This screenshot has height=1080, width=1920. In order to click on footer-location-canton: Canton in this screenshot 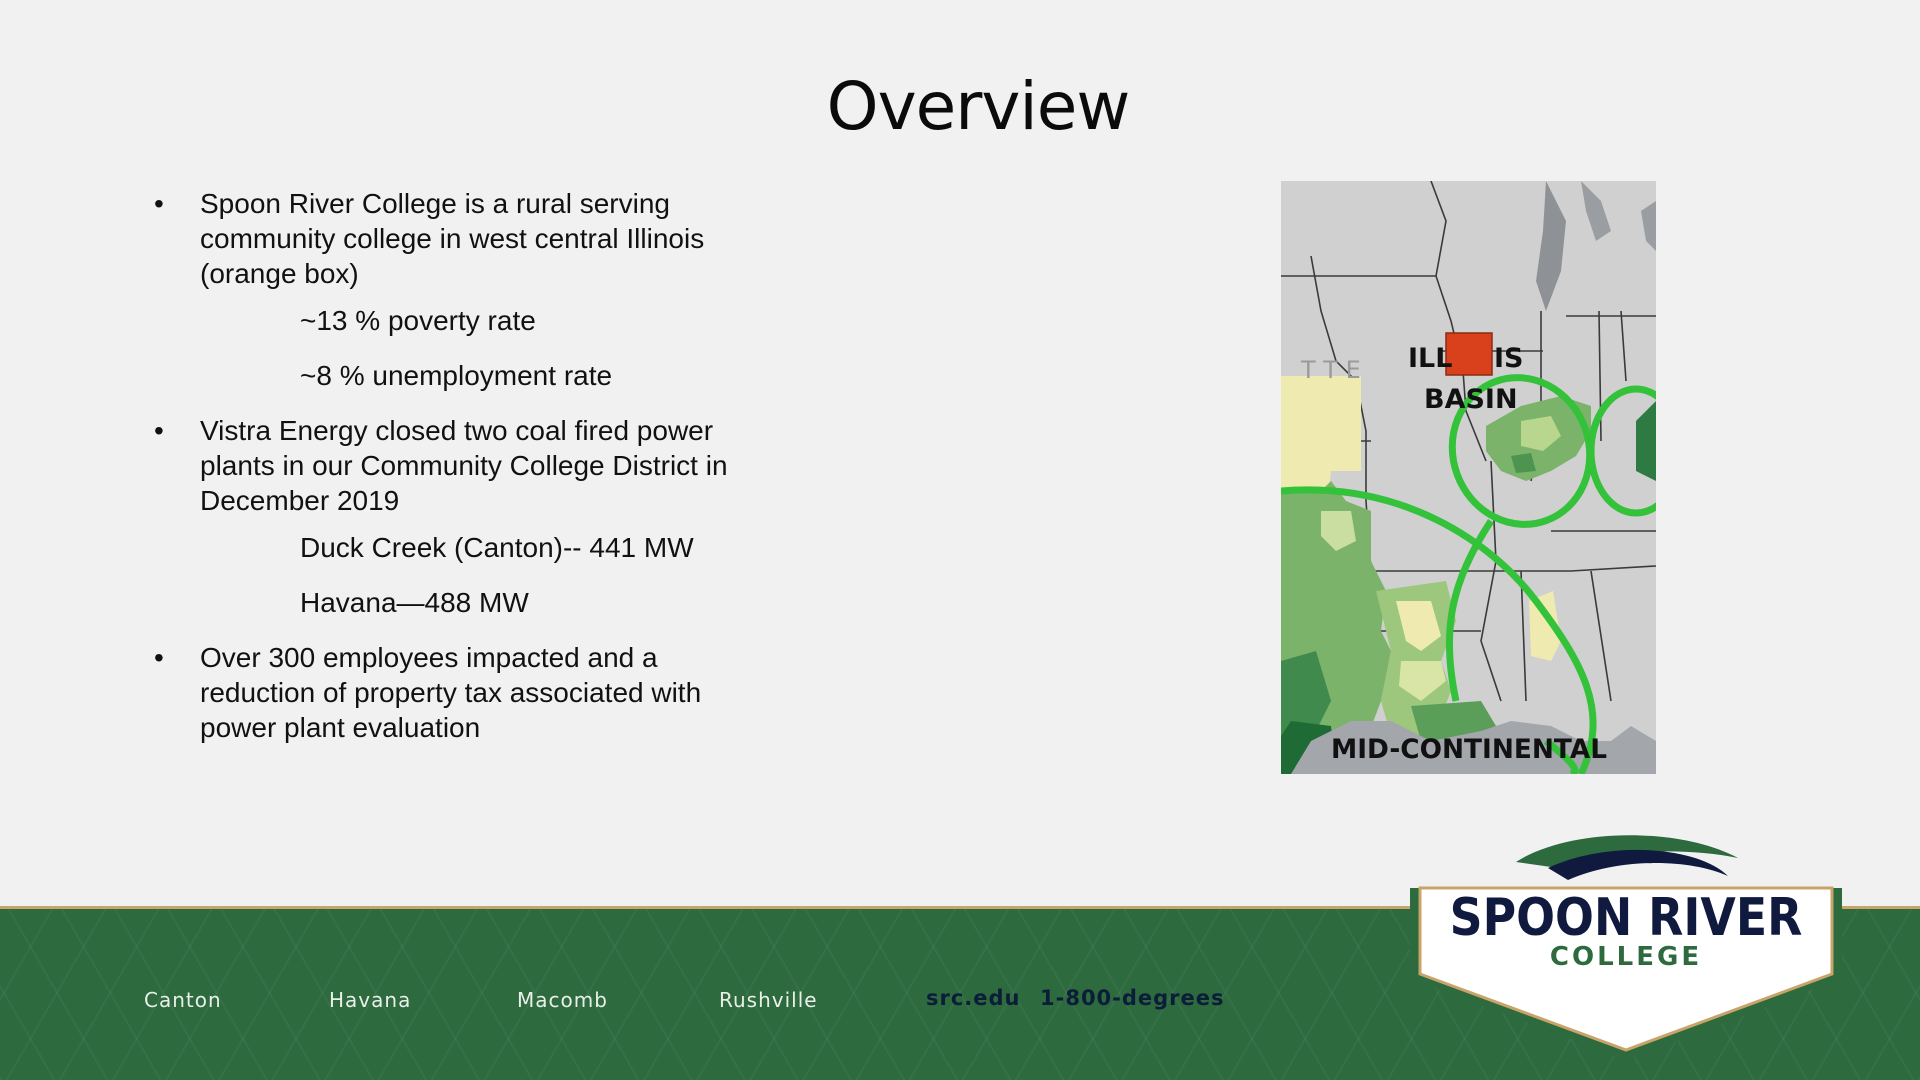, I will do `click(183, 1000)`.